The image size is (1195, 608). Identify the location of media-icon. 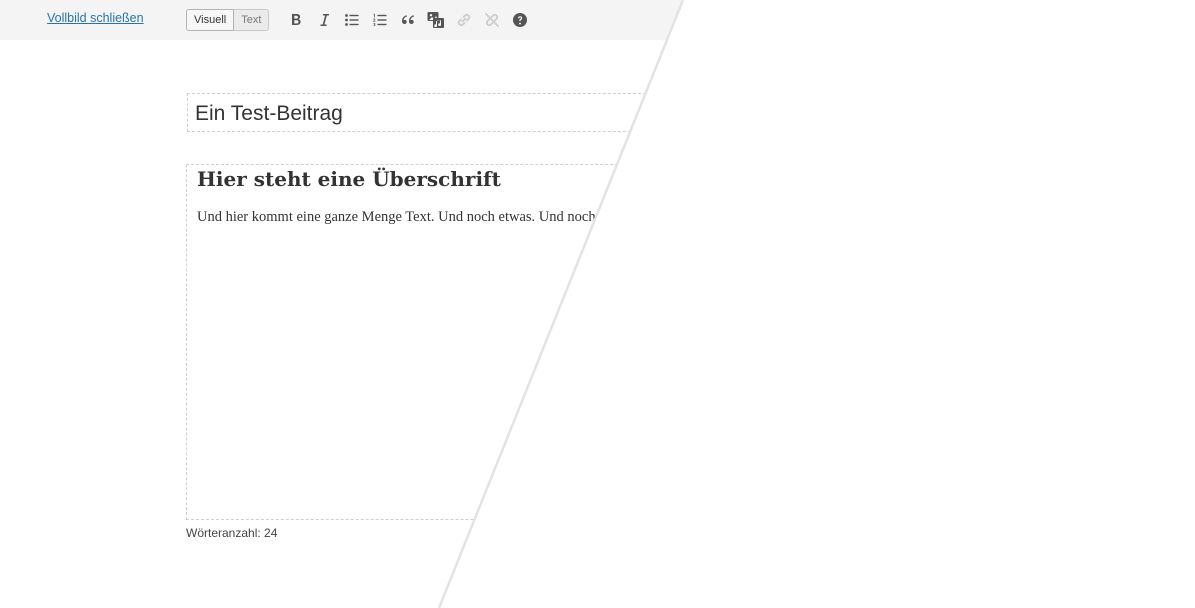
(436, 20).